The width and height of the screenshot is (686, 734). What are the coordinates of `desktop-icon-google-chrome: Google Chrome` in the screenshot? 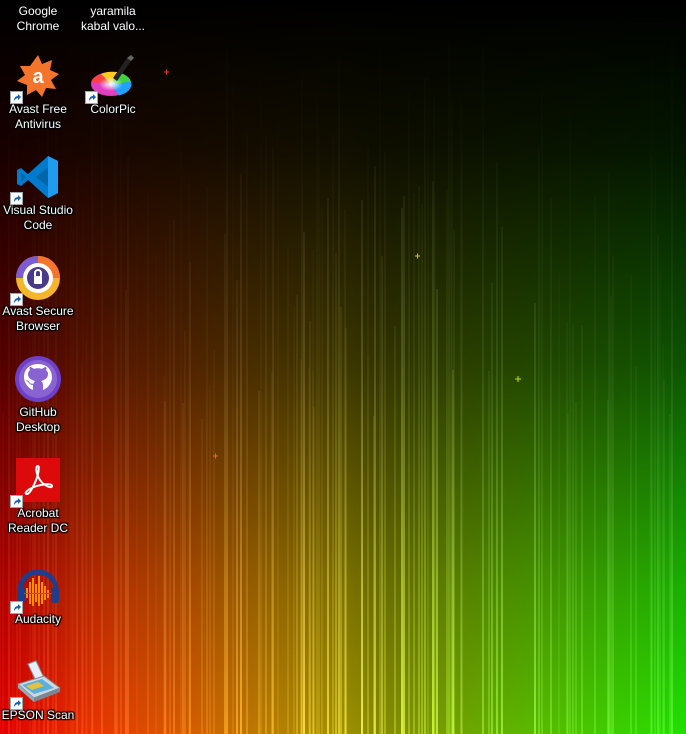 It's located at (38, 18).